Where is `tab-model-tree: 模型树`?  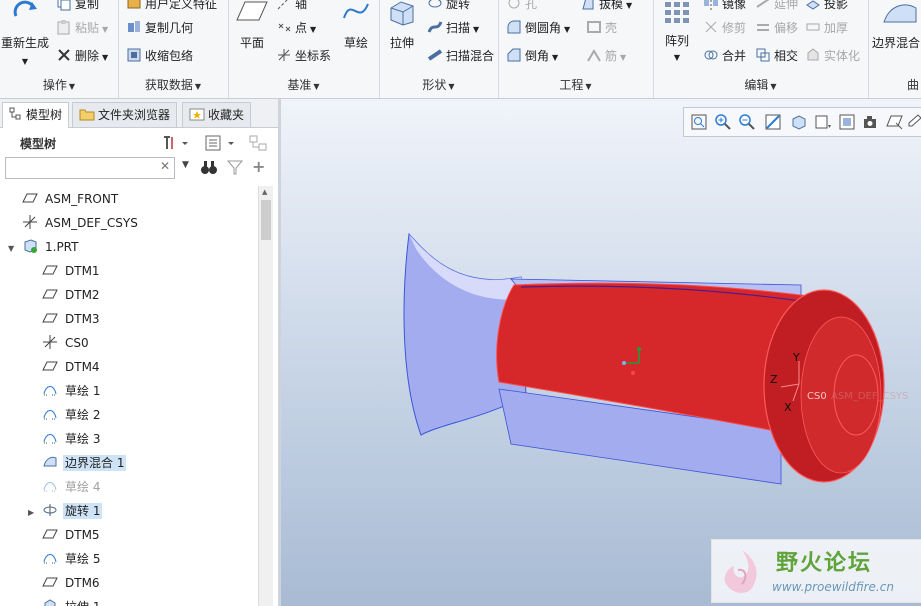 tab-model-tree: 模型树 is located at coordinates (36, 115).